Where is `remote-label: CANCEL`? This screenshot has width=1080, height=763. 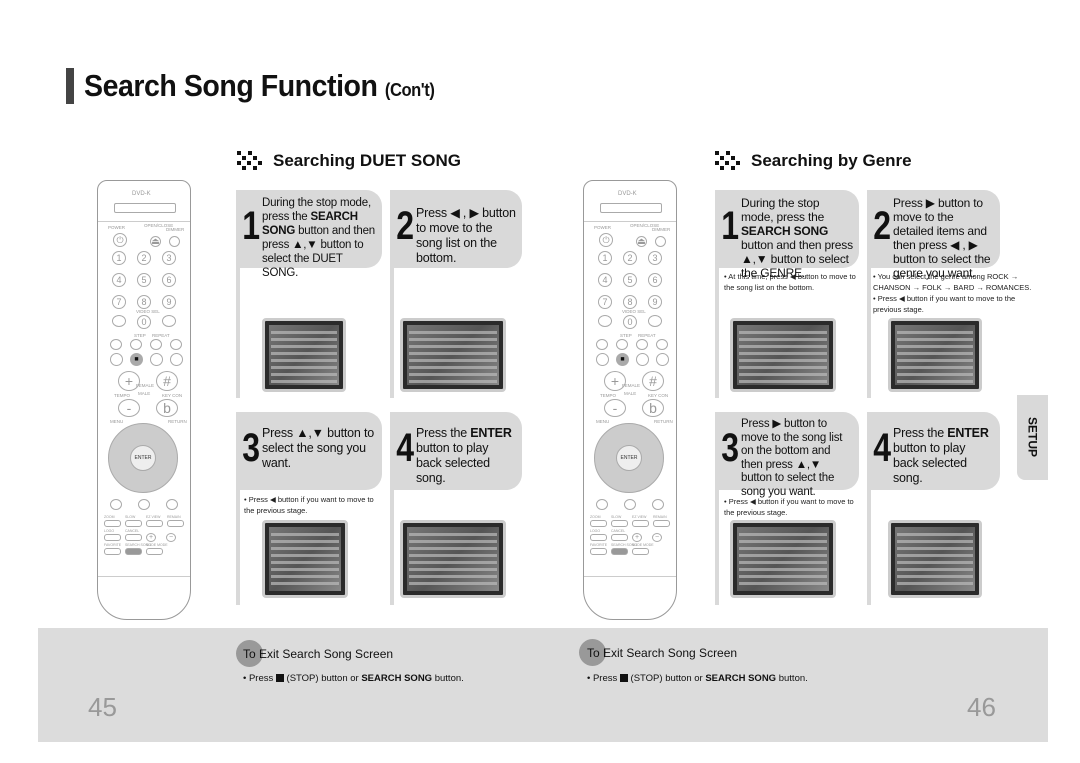 remote-label: CANCEL is located at coordinates (618, 531).